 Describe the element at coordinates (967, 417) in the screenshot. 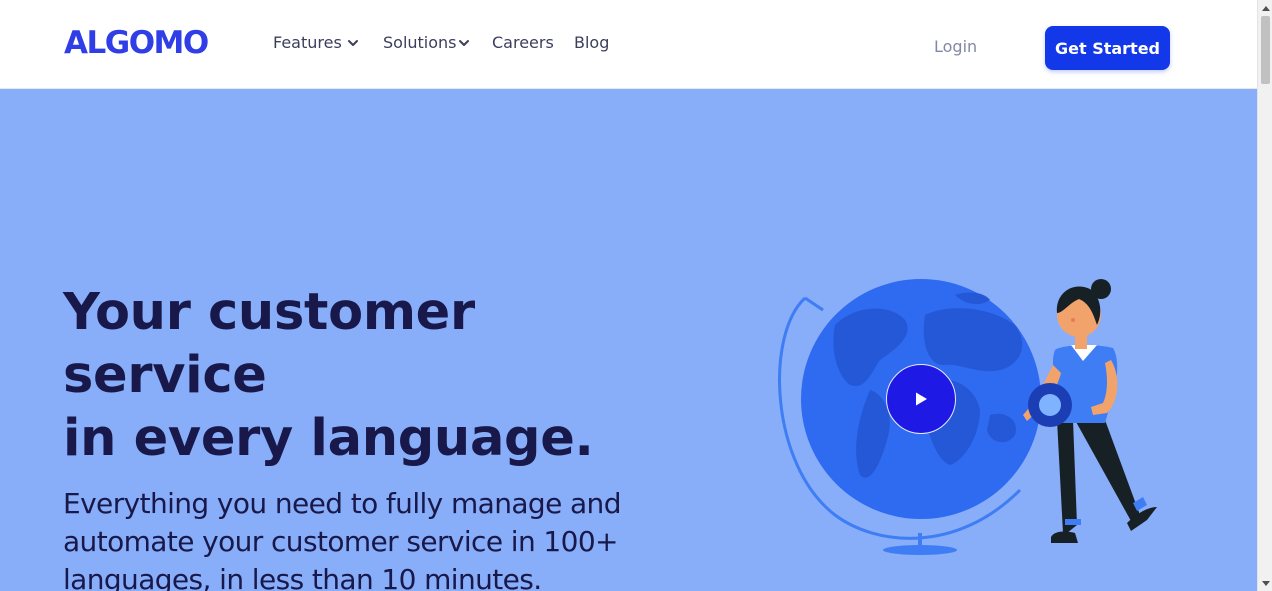

I see `woman-with-globe-illustration` at that location.